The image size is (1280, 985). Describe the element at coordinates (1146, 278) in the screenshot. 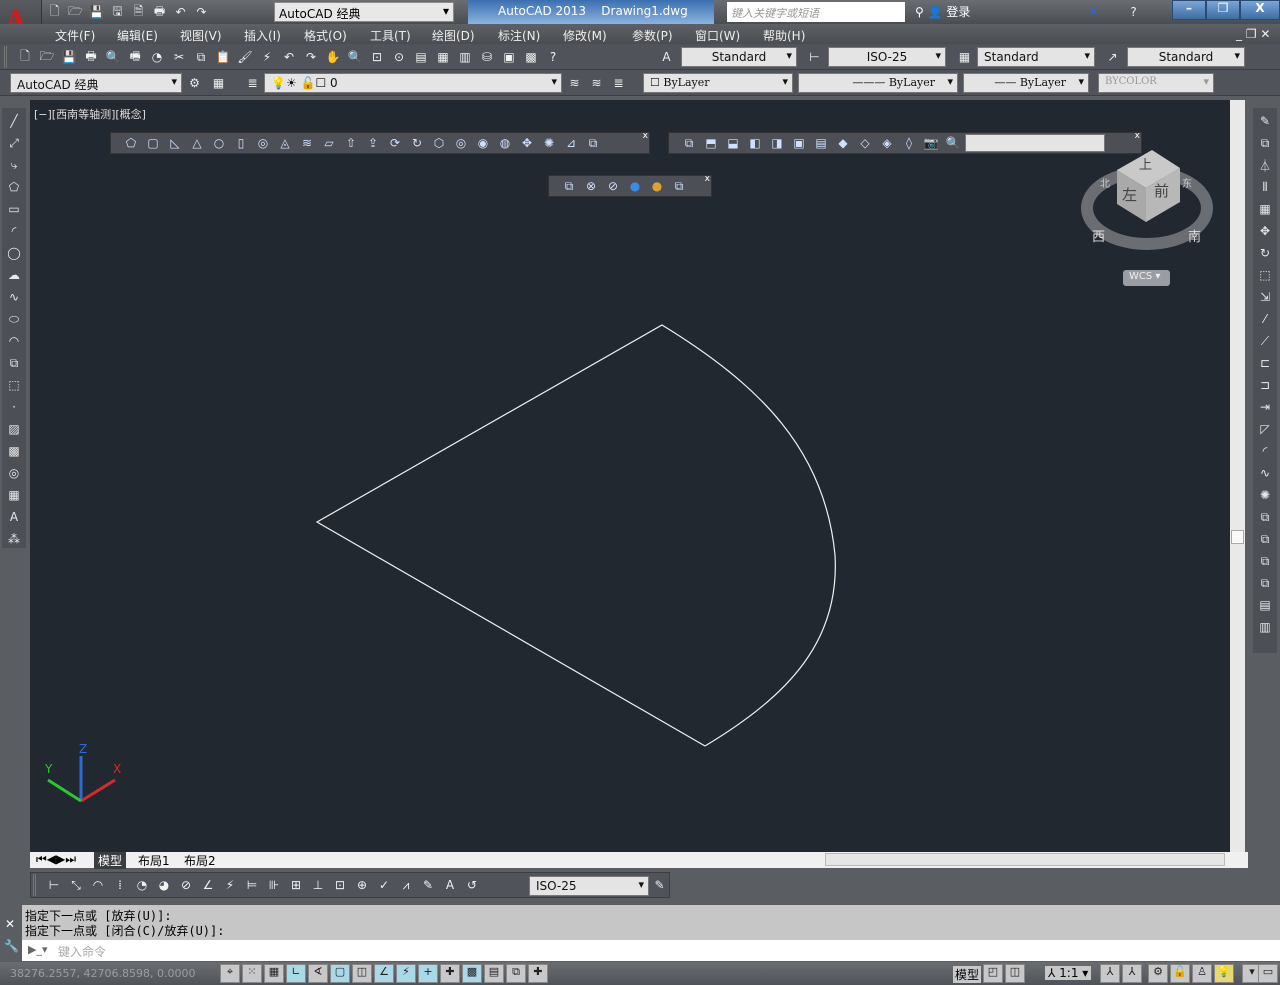

I see `ucs-menu-button: WCS ▾` at that location.